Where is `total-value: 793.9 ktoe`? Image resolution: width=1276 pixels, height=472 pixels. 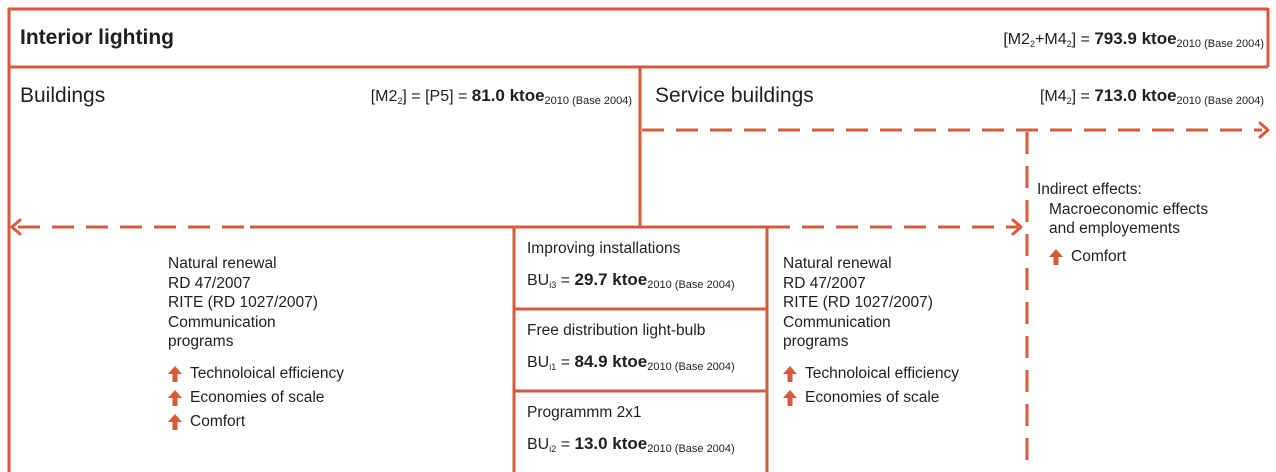
total-value: 793.9 ktoe is located at coordinates (1135, 38).